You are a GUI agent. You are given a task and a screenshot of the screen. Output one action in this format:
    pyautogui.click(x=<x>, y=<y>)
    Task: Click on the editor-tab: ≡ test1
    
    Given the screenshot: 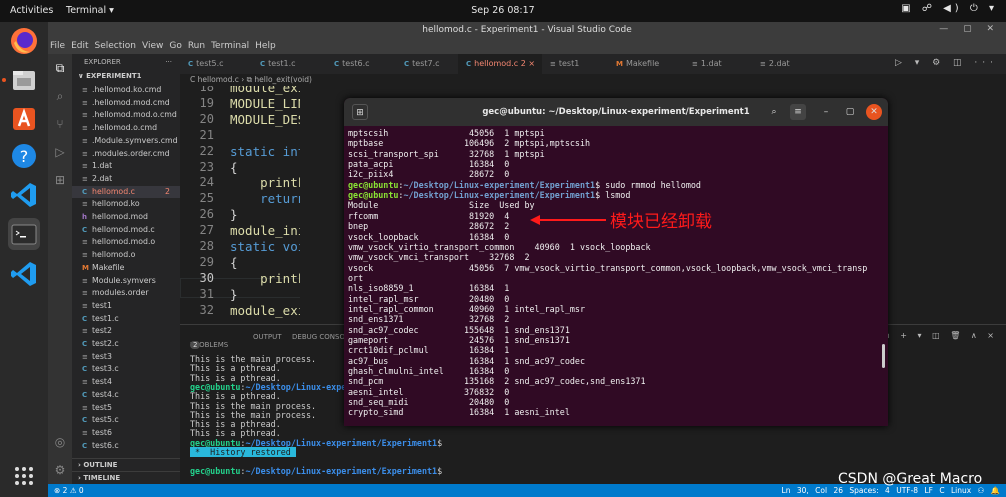 What is the action you would take?
    pyautogui.click(x=575, y=64)
    